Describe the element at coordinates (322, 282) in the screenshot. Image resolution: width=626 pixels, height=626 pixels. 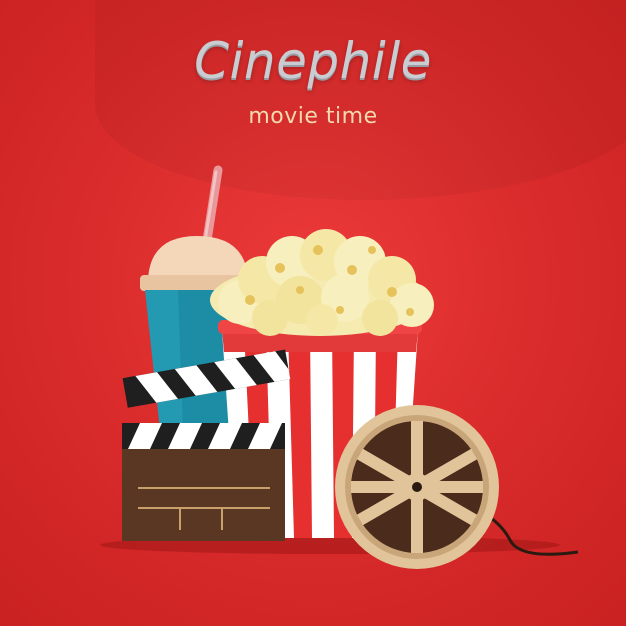
I see `popcorn-icon` at that location.